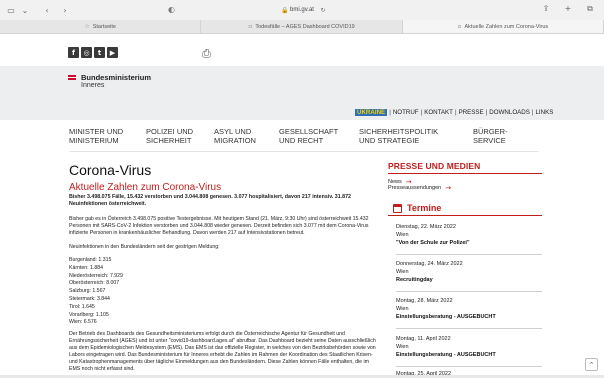 This screenshot has height=378, width=604. Describe the element at coordinates (83, 322) in the screenshot. I see `list-item: Wien: 6.576` at that location.